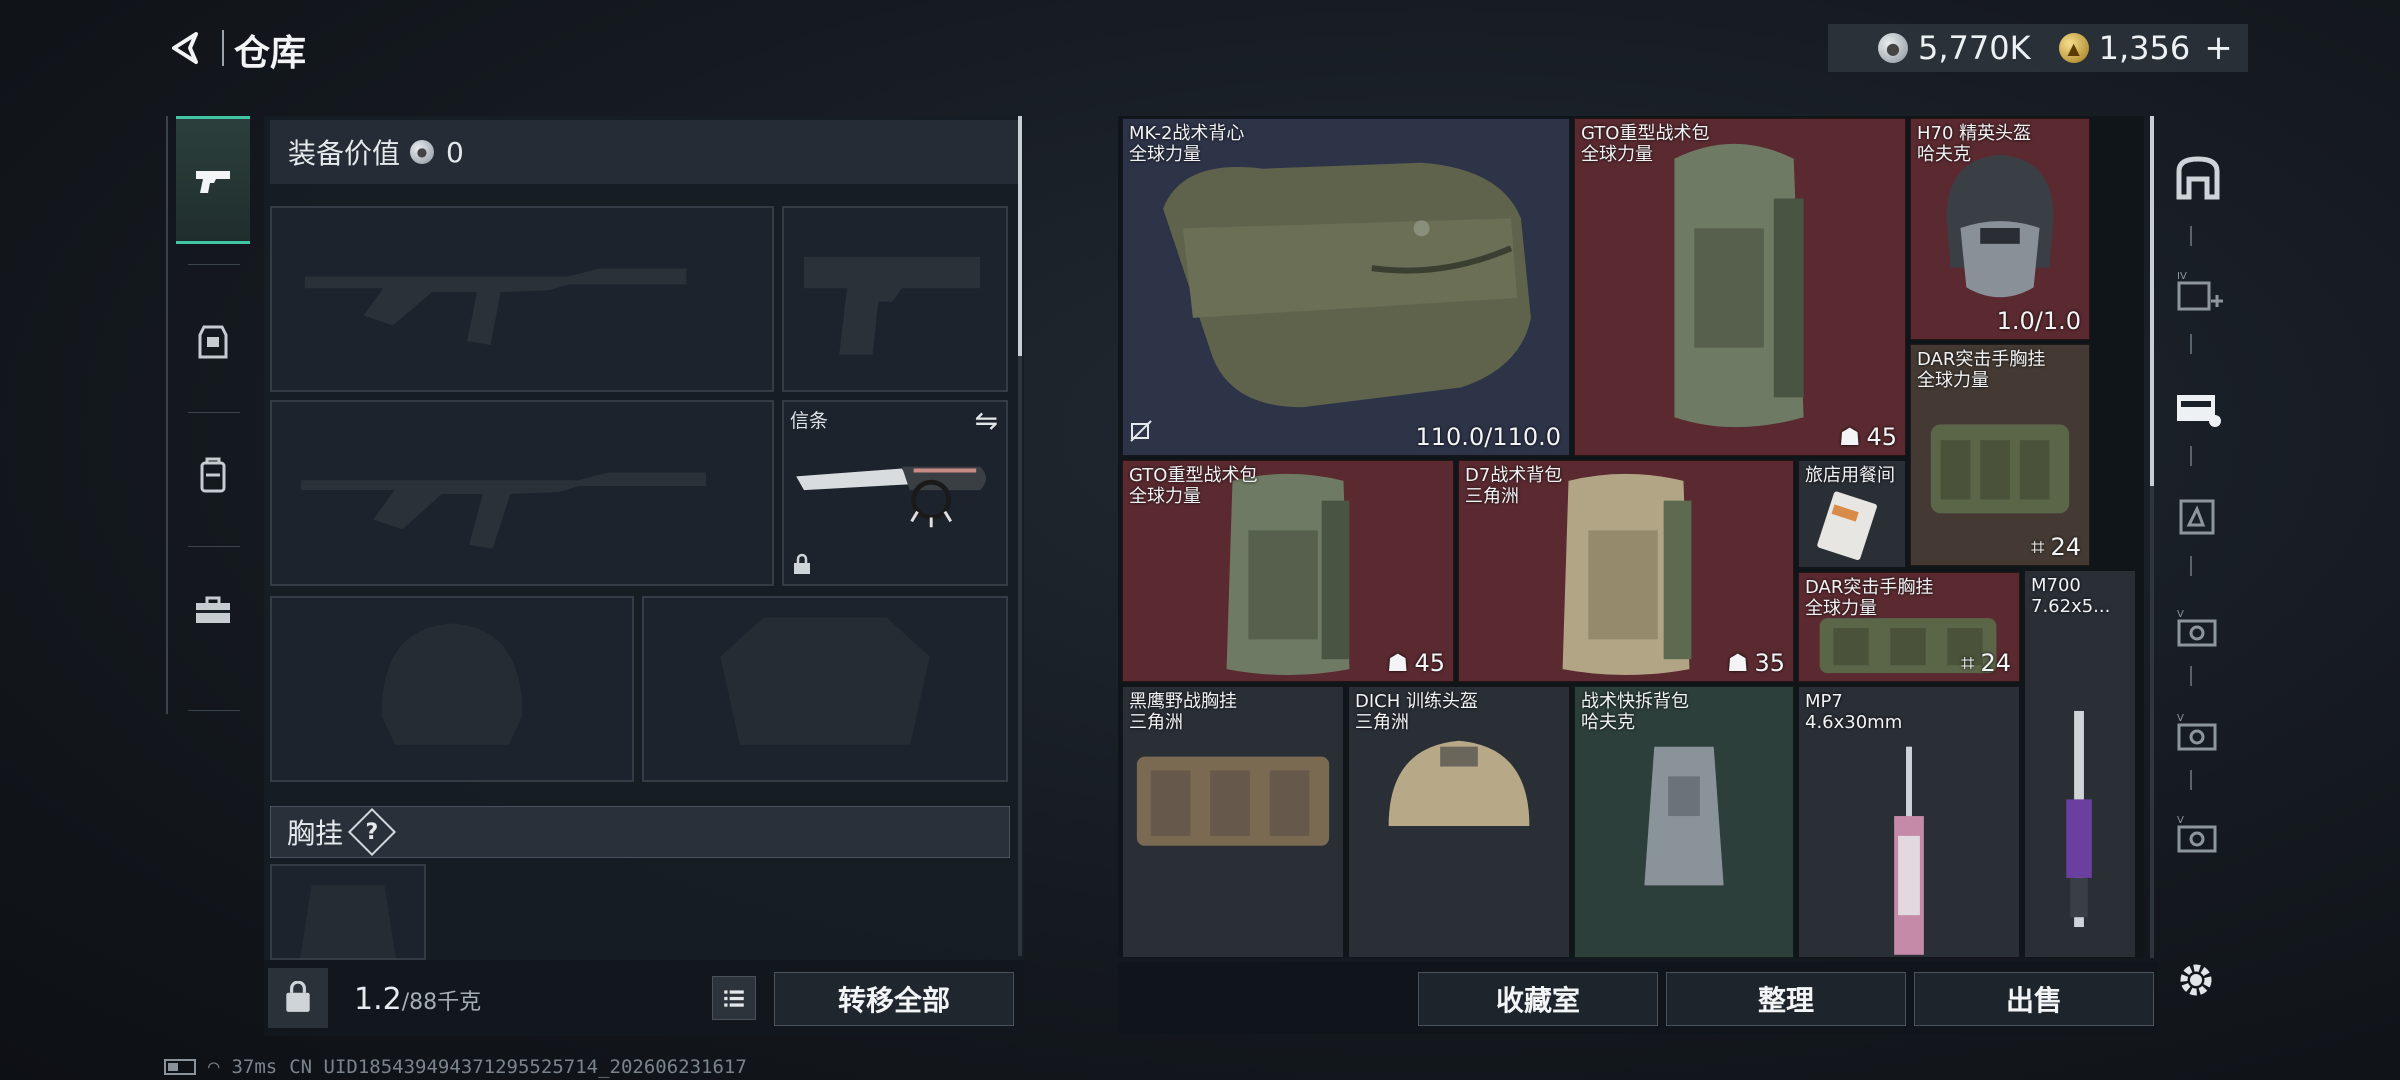 The width and height of the screenshot is (2400, 1080). I want to click on pistol-icon, so click(213, 182).